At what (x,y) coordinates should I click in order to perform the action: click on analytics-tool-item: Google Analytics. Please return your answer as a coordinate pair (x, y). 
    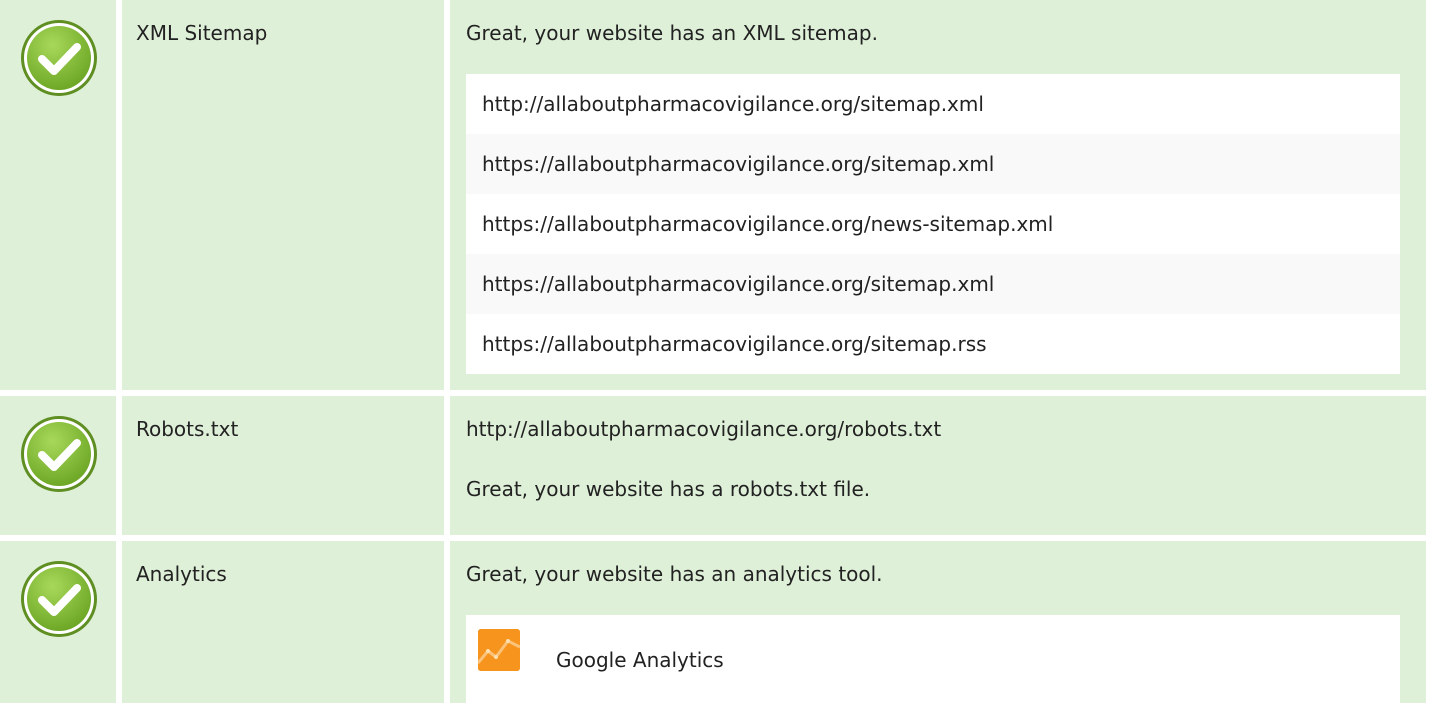
    Looking at the image, I should click on (933, 660).